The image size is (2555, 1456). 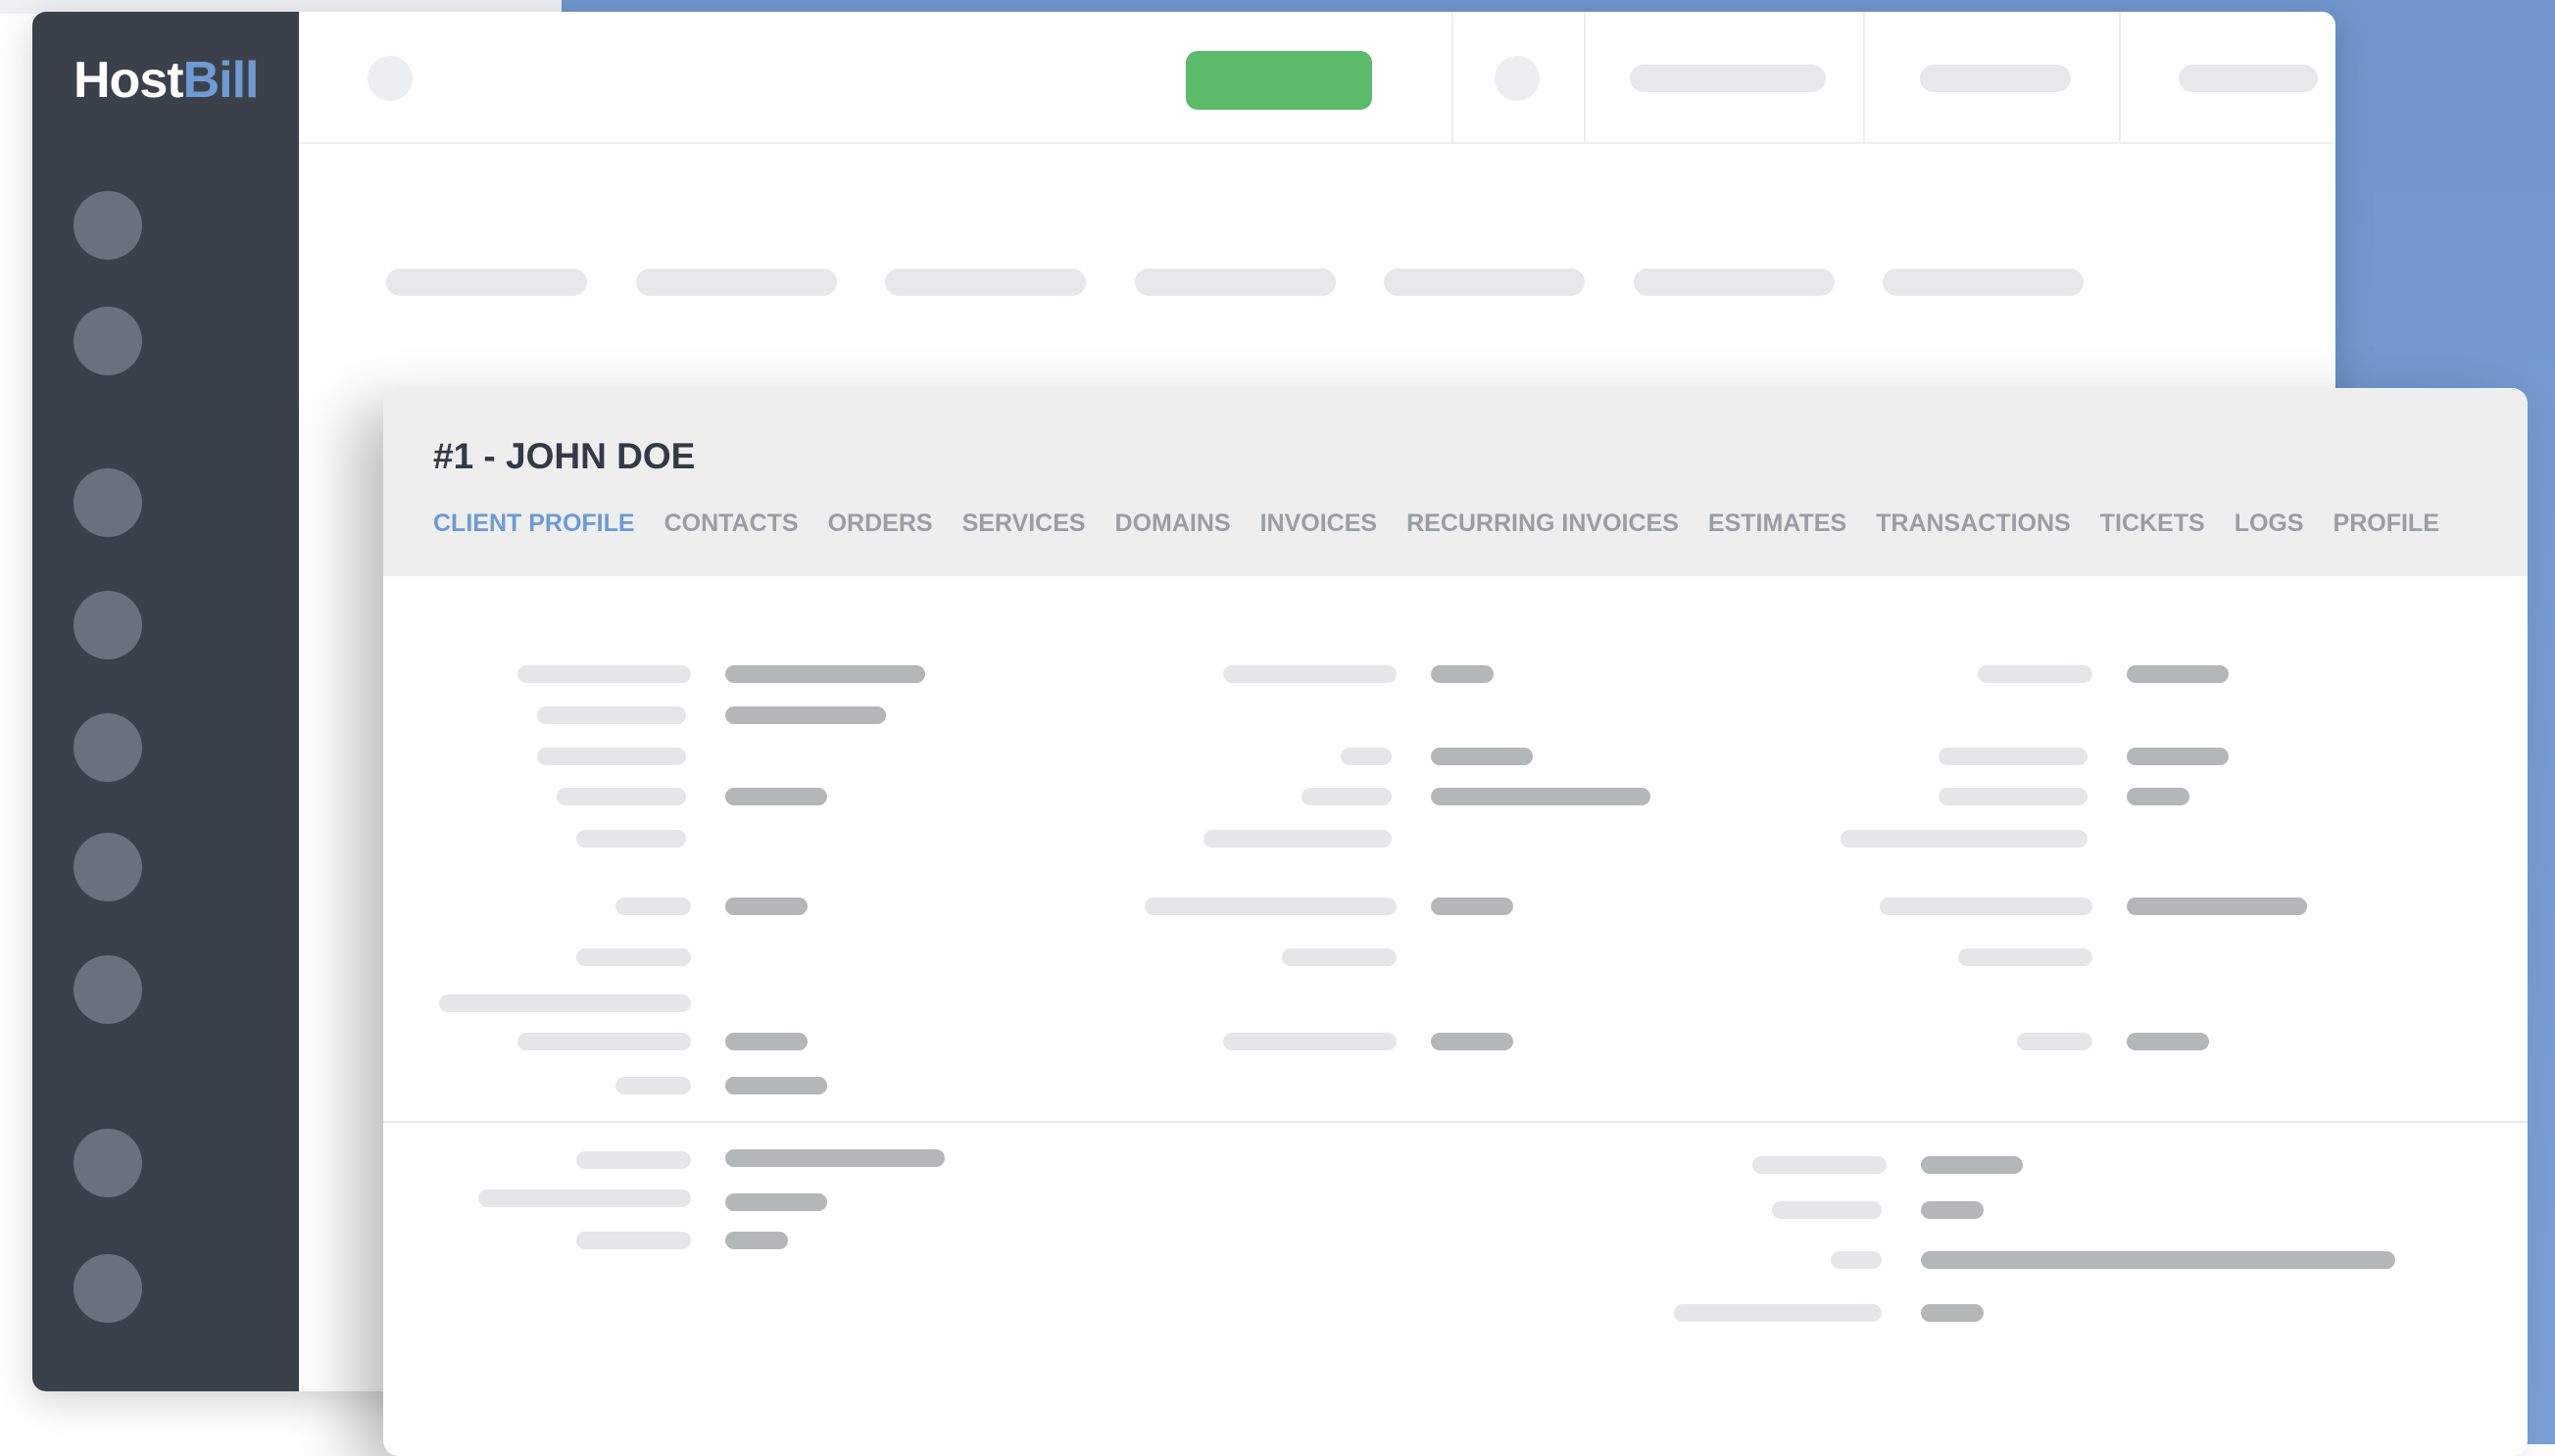 I want to click on logo: HostBill, so click(x=167, y=80).